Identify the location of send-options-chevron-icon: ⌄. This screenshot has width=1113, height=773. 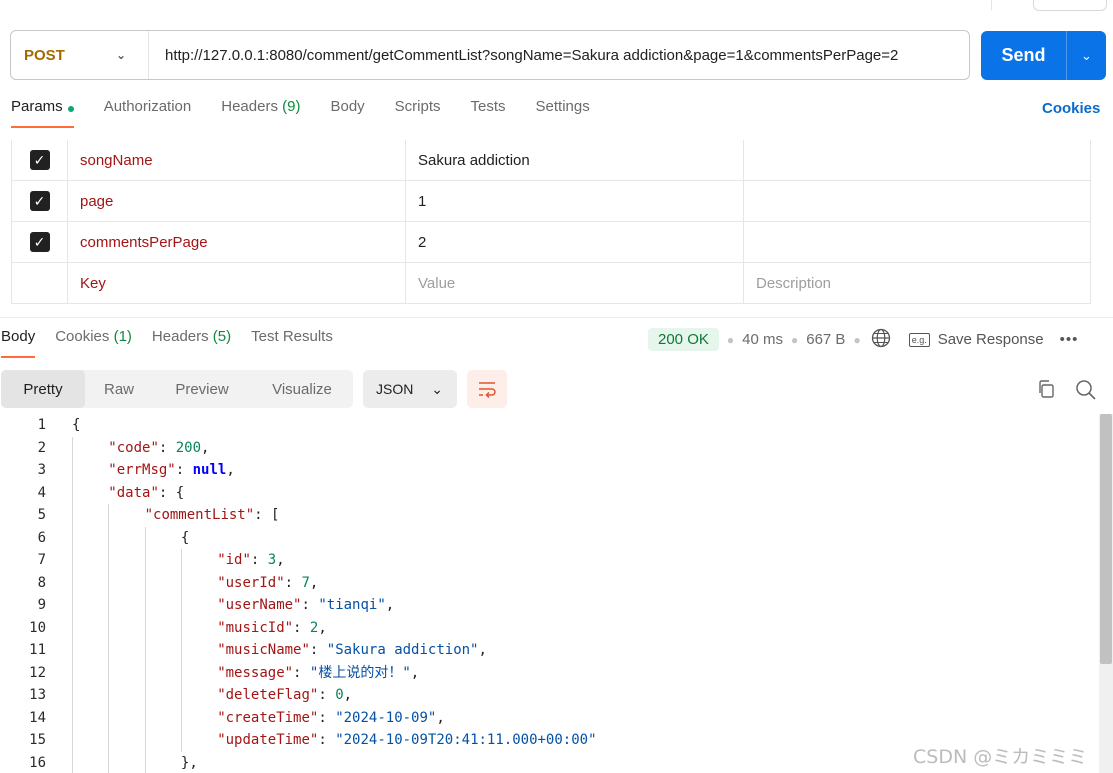
(1086, 55).